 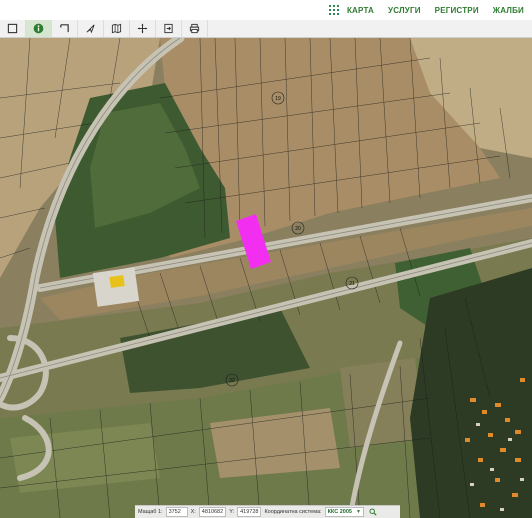 I want to click on pointer-icon, so click(x=90, y=29).